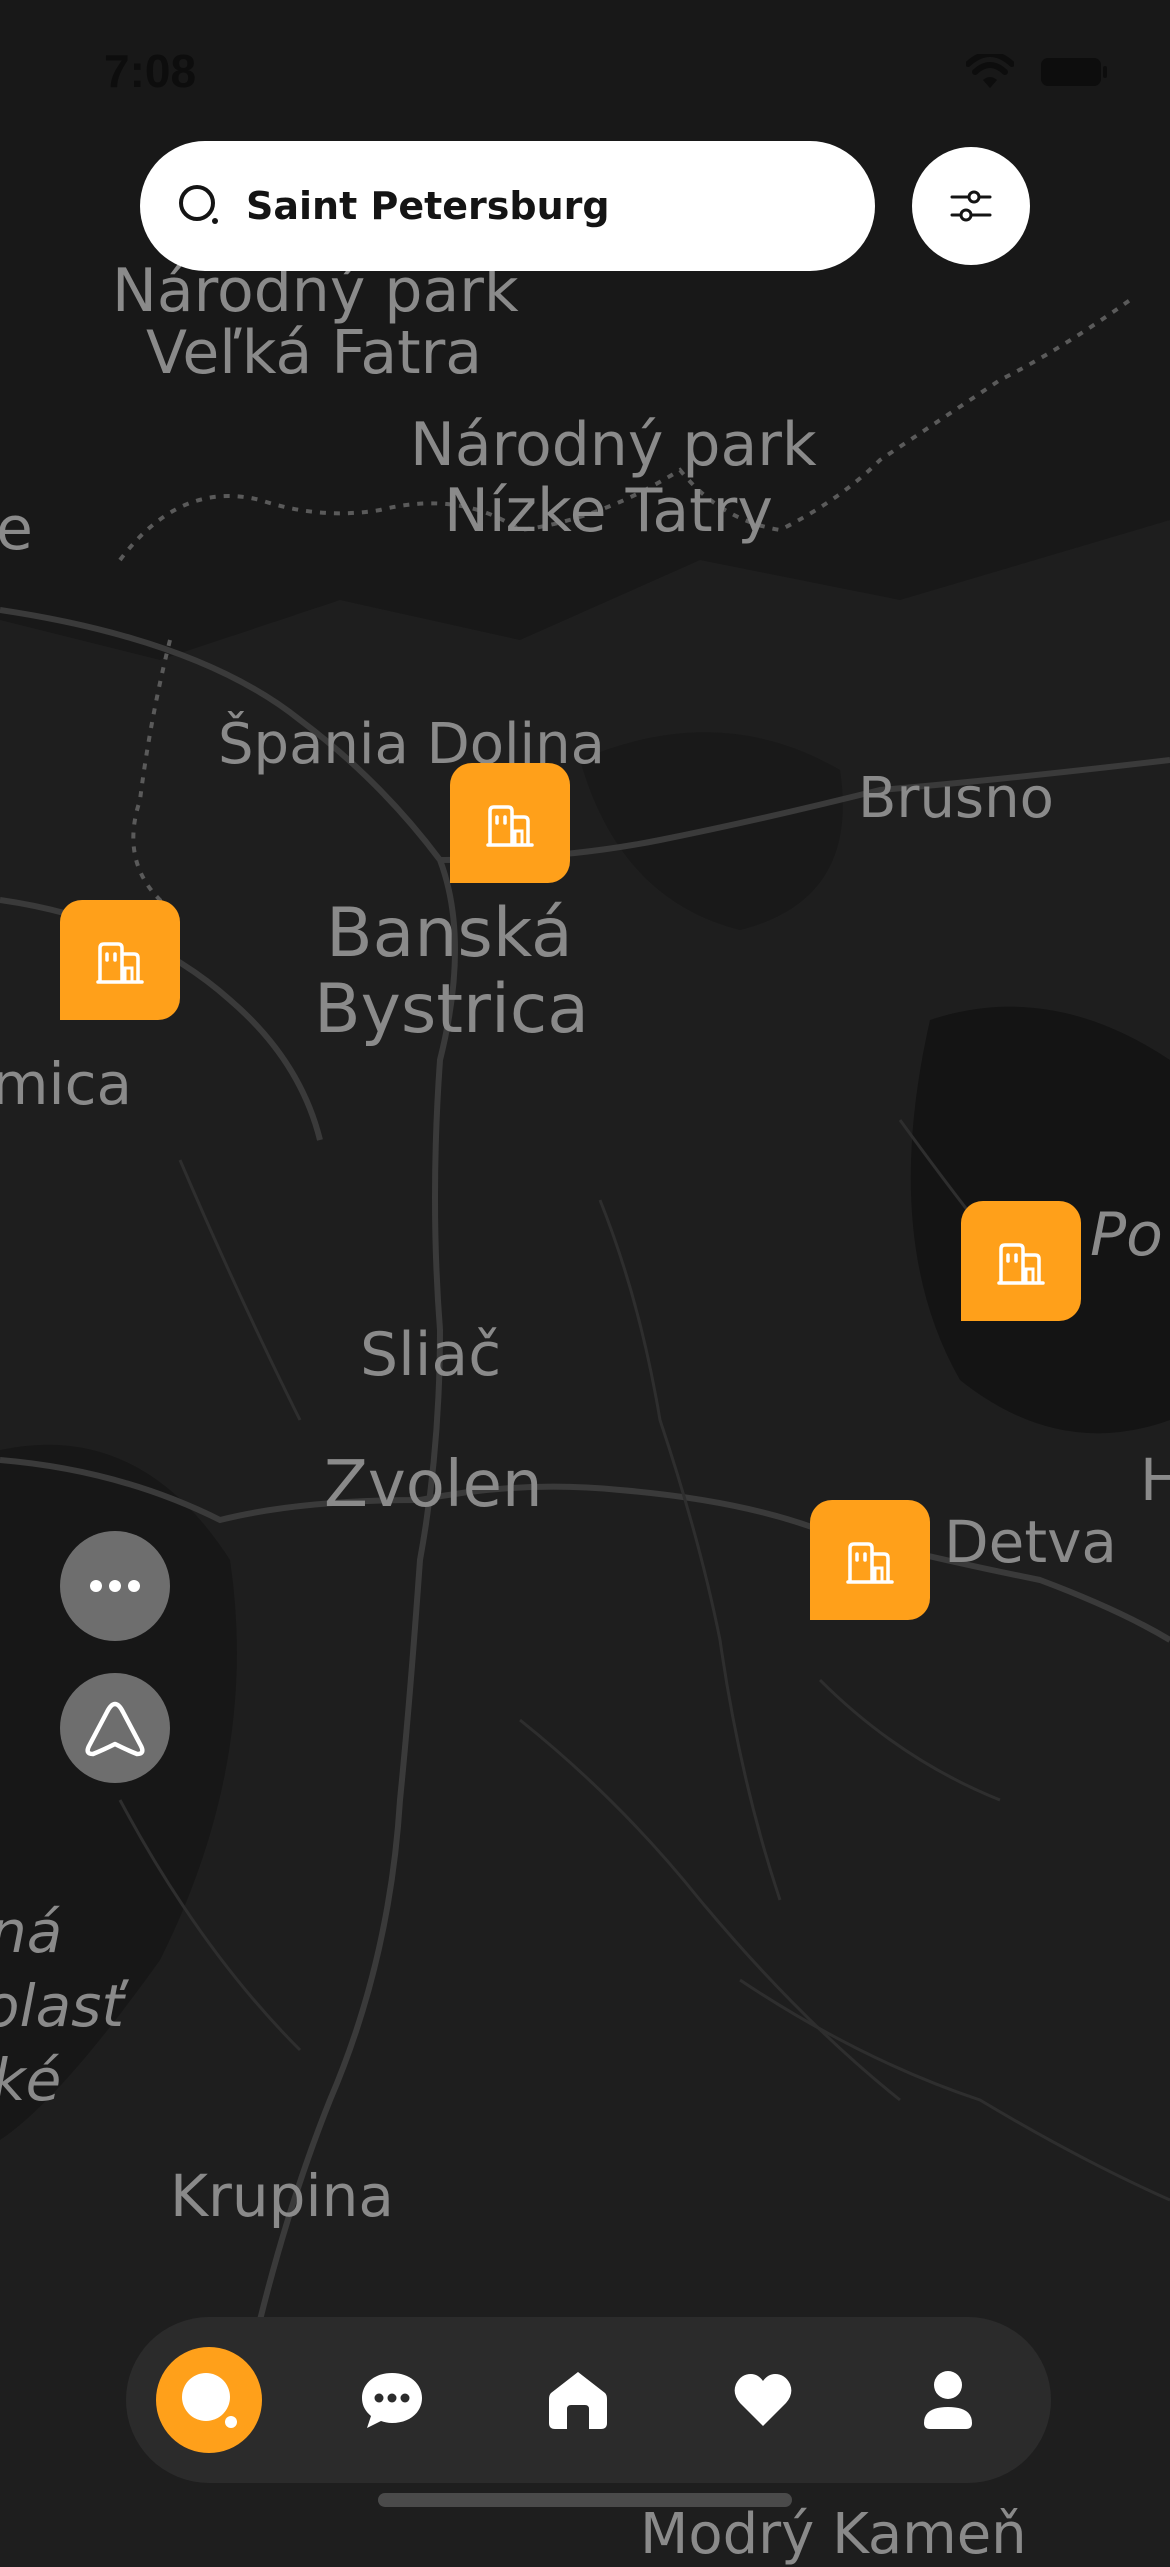 Image resolution: width=1170 pixels, height=2567 pixels. What do you see at coordinates (62, 2006) in the screenshot?
I see `map-label-olast: olasť` at bounding box center [62, 2006].